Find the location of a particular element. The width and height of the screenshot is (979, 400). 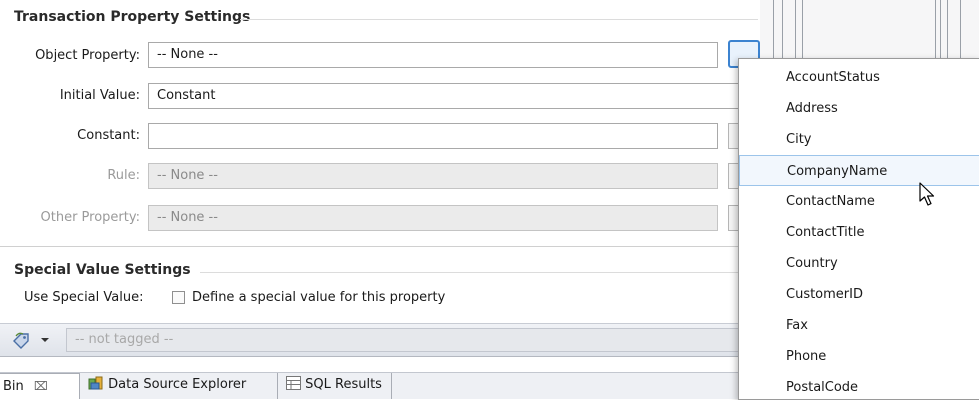

special-value-checkbox is located at coordinates (178, 297).